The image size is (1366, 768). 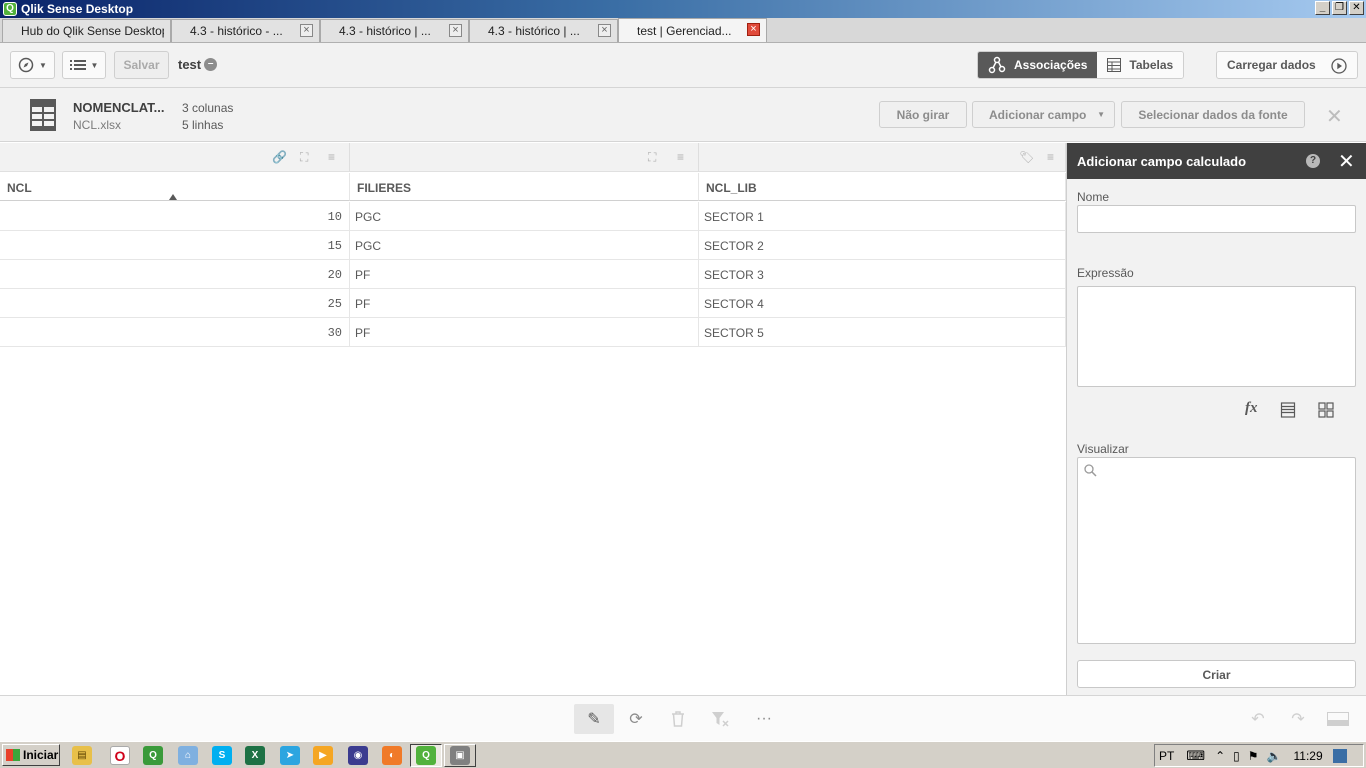 I want to click on tab-label: Hub do Qlik Sense Desktop, so click(x=92, y=31).